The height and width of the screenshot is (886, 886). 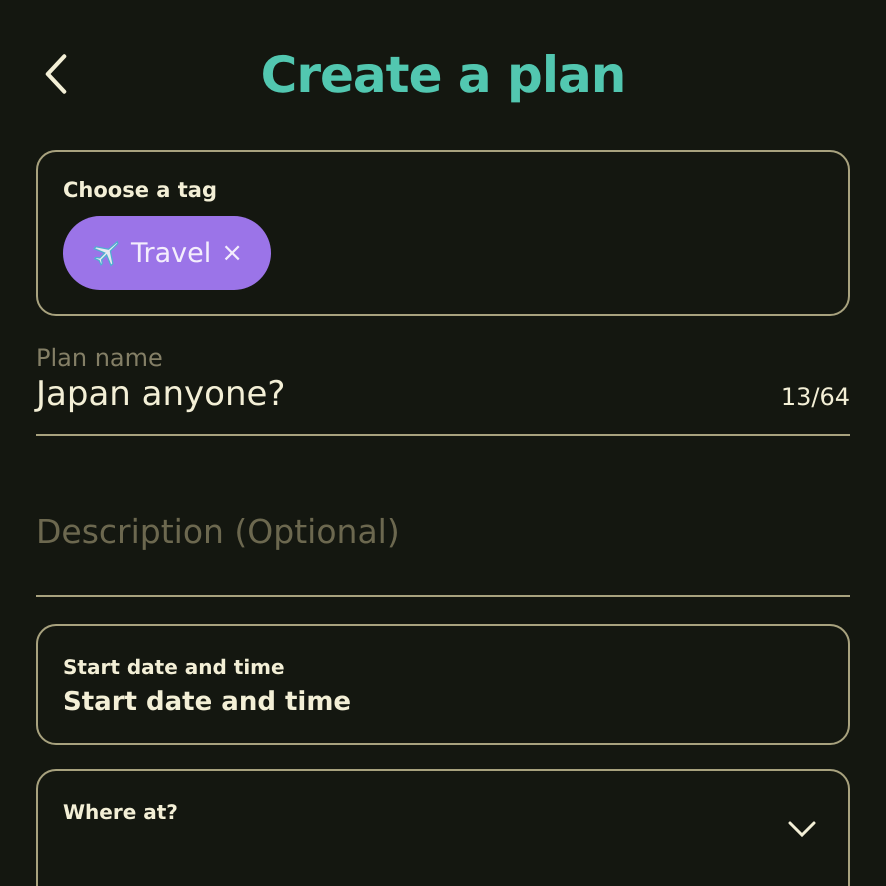 I want to click on description-field: Description (Optional), so click(x=443, y=531).